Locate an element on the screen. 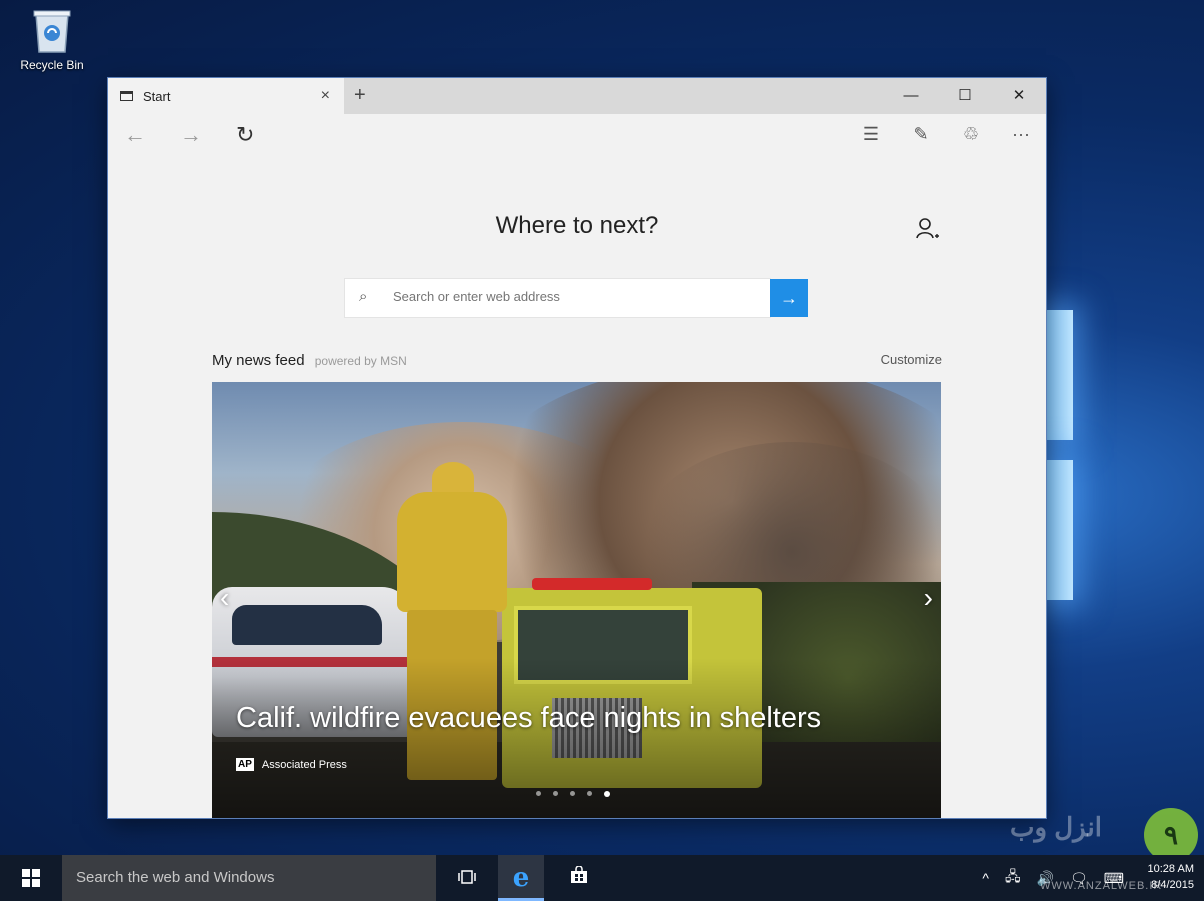 The width and height of the screenshot is (1204, 901). navigation-bar: ← → ↻ ☰ ✎ ♲ ··· is located at coordinates (577, 137).